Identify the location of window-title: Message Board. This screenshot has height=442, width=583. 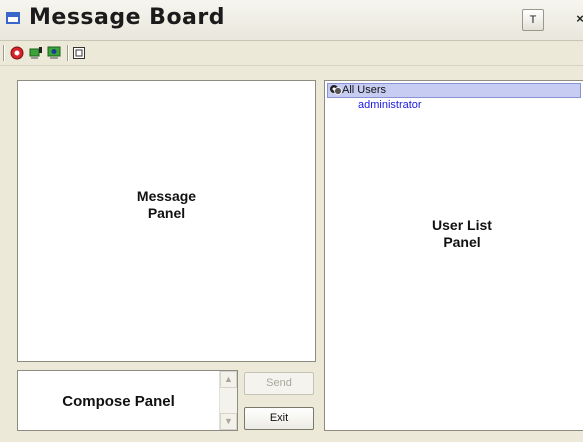
(127, 17).